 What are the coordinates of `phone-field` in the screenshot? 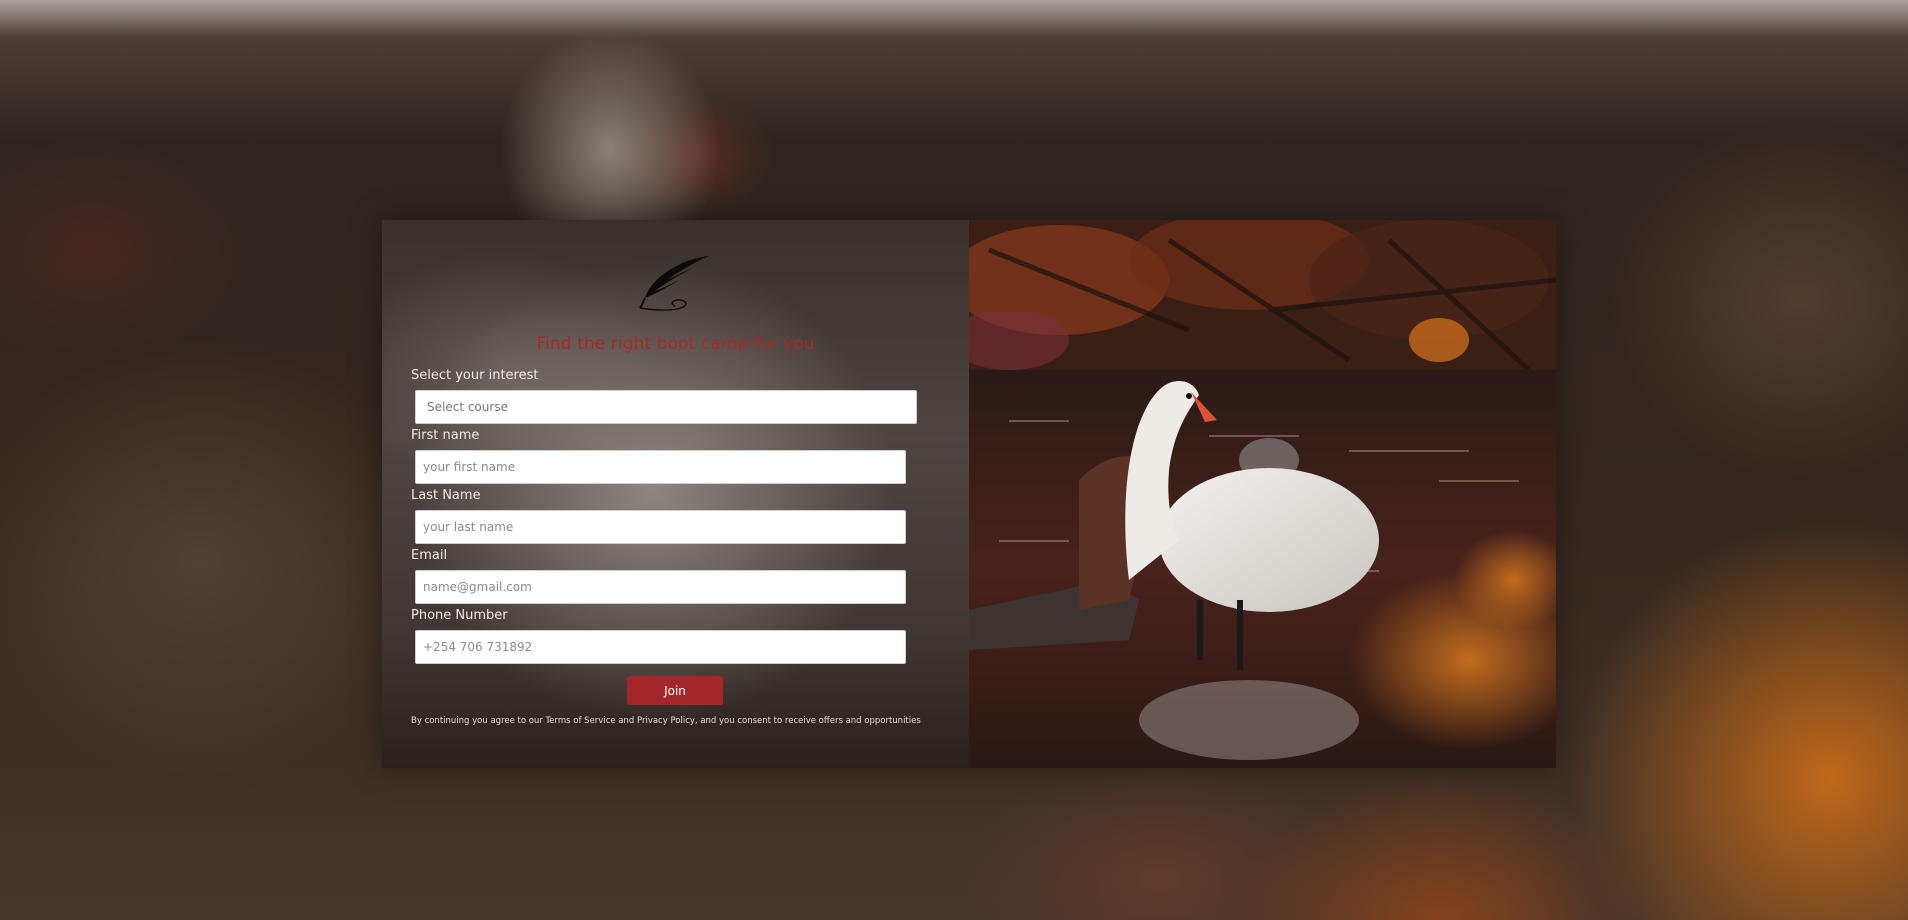 It's located at (660, 647).